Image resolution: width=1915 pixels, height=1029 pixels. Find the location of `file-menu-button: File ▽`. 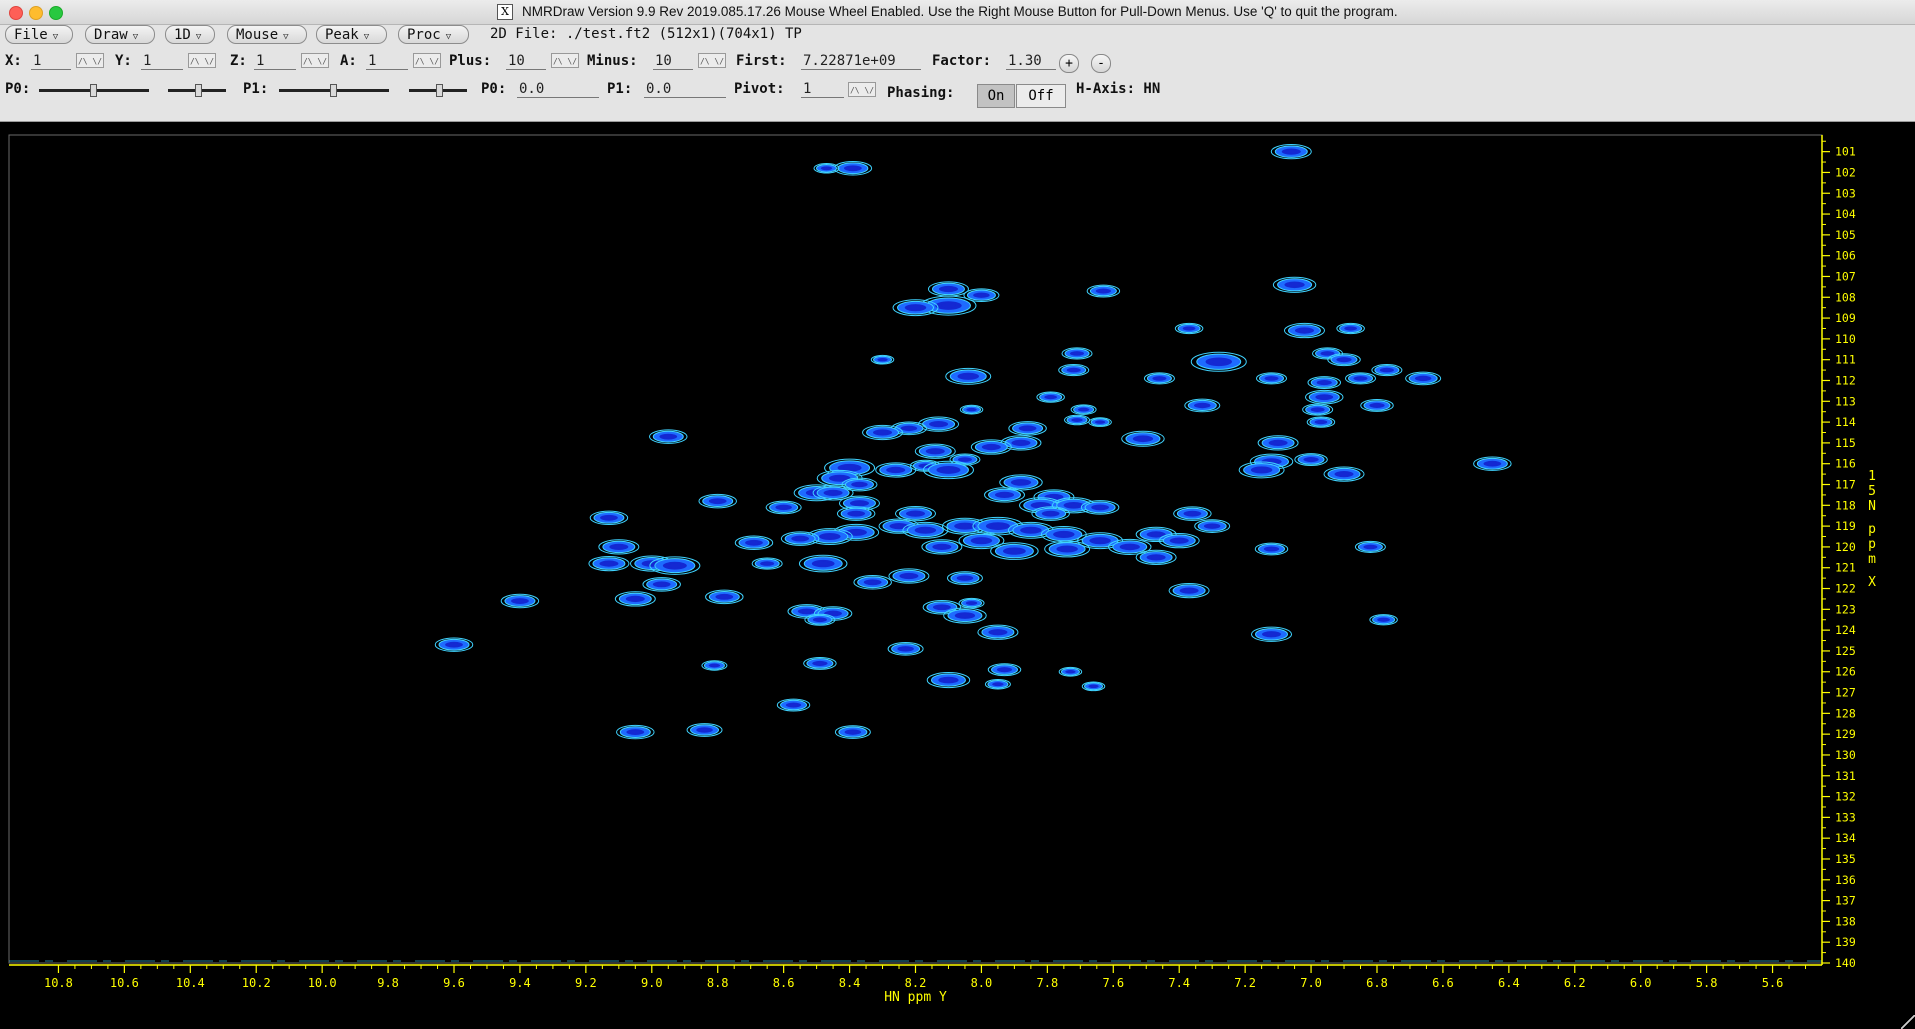

file-menu-button: File ▽ is located at coordinates (39, 34).